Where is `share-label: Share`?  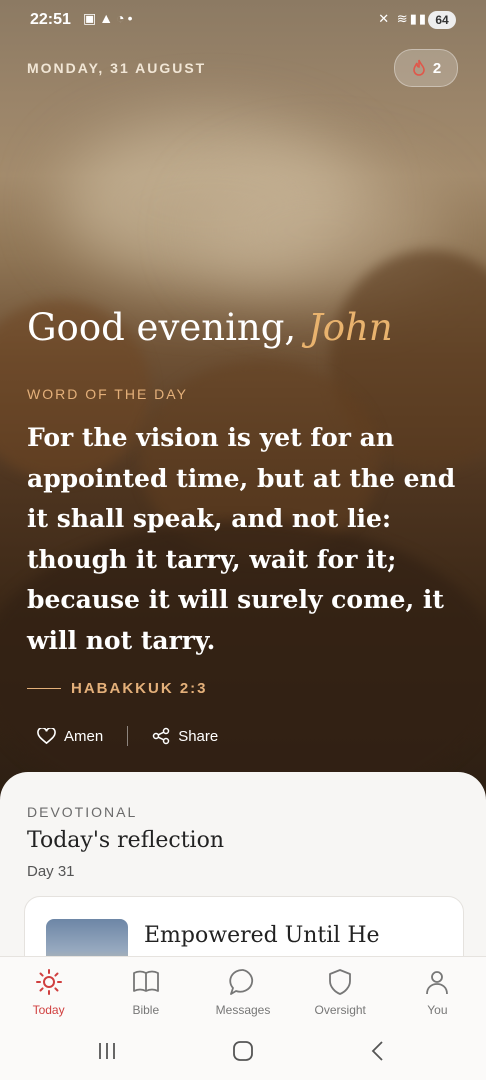
share-label: Share is located at coordinates (198, 736).